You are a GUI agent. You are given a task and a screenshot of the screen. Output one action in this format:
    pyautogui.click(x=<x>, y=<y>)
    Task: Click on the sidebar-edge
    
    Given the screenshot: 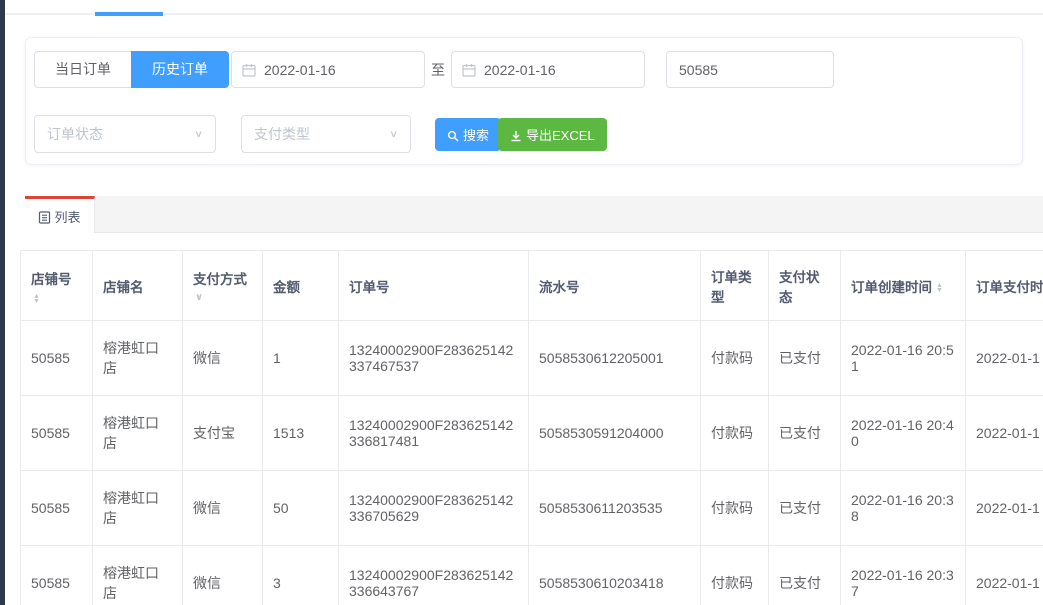 What is the action you would take?
    pyautogui.click(x=2, y=302)
    